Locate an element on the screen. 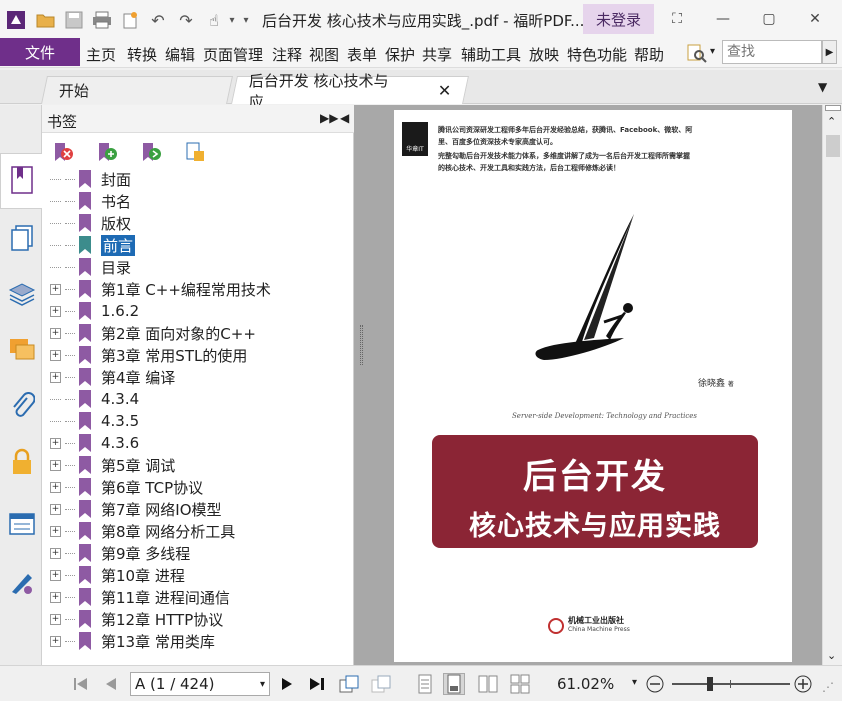  zoom-slider-thumb is located at coordinates (710, 684).